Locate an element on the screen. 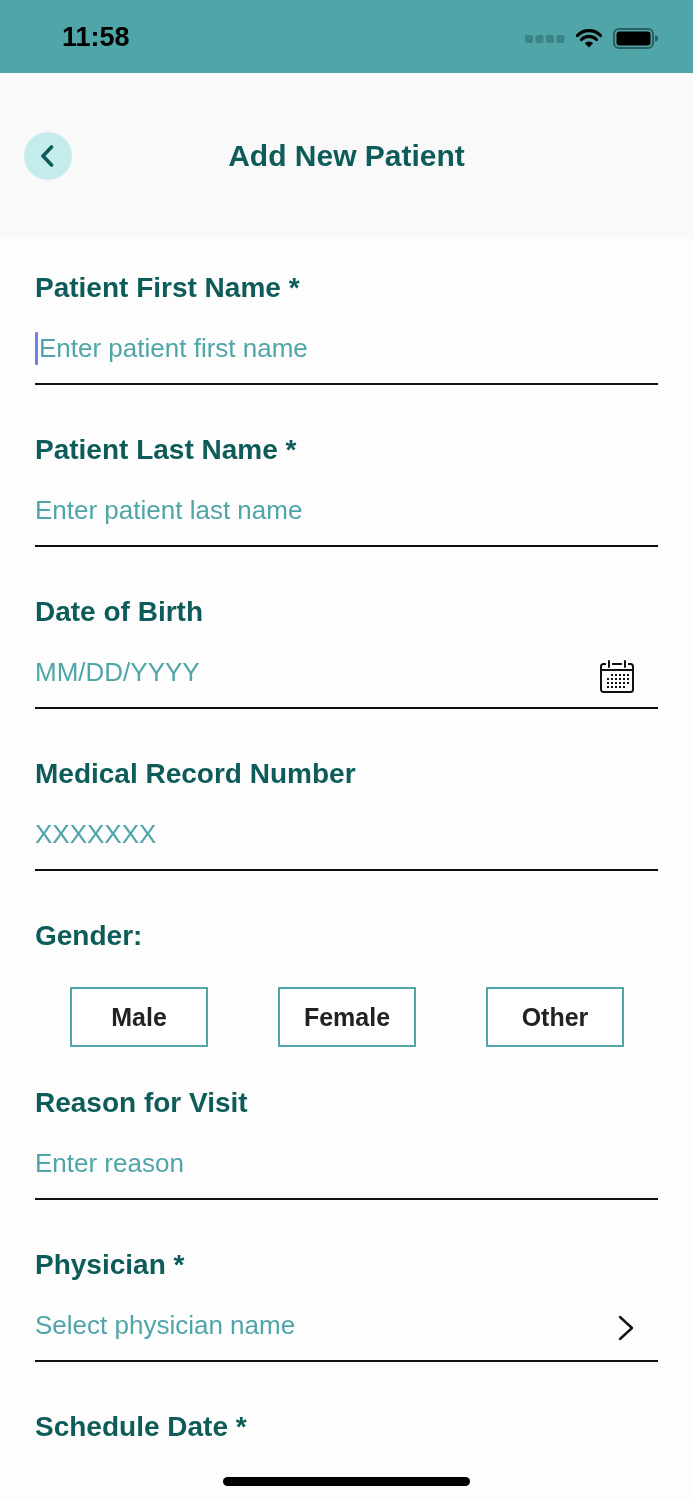 This screenshot has width=693, height=1500. status-time: 11:58 is located at coordinates (96, 37).